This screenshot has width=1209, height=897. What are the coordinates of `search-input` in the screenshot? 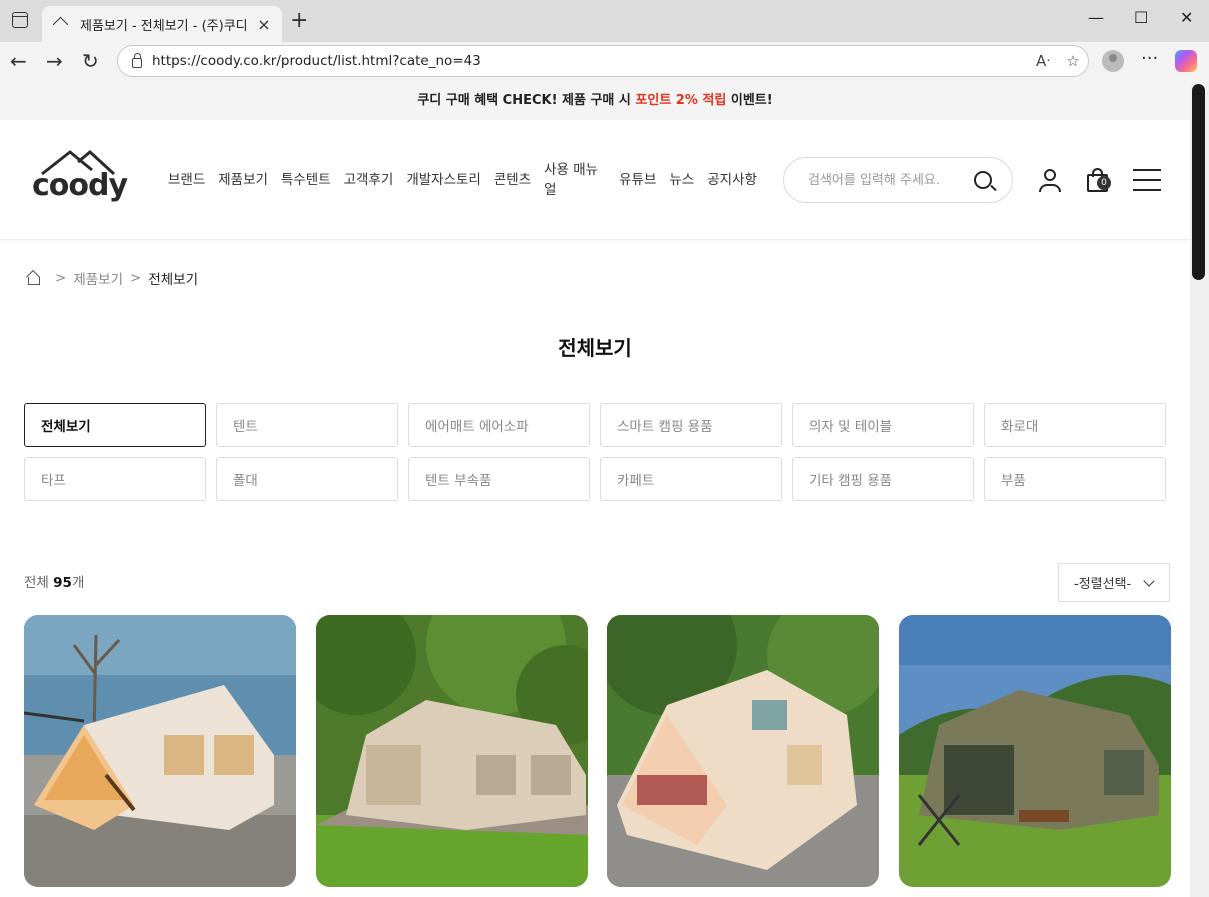 It's located at (891, 180).